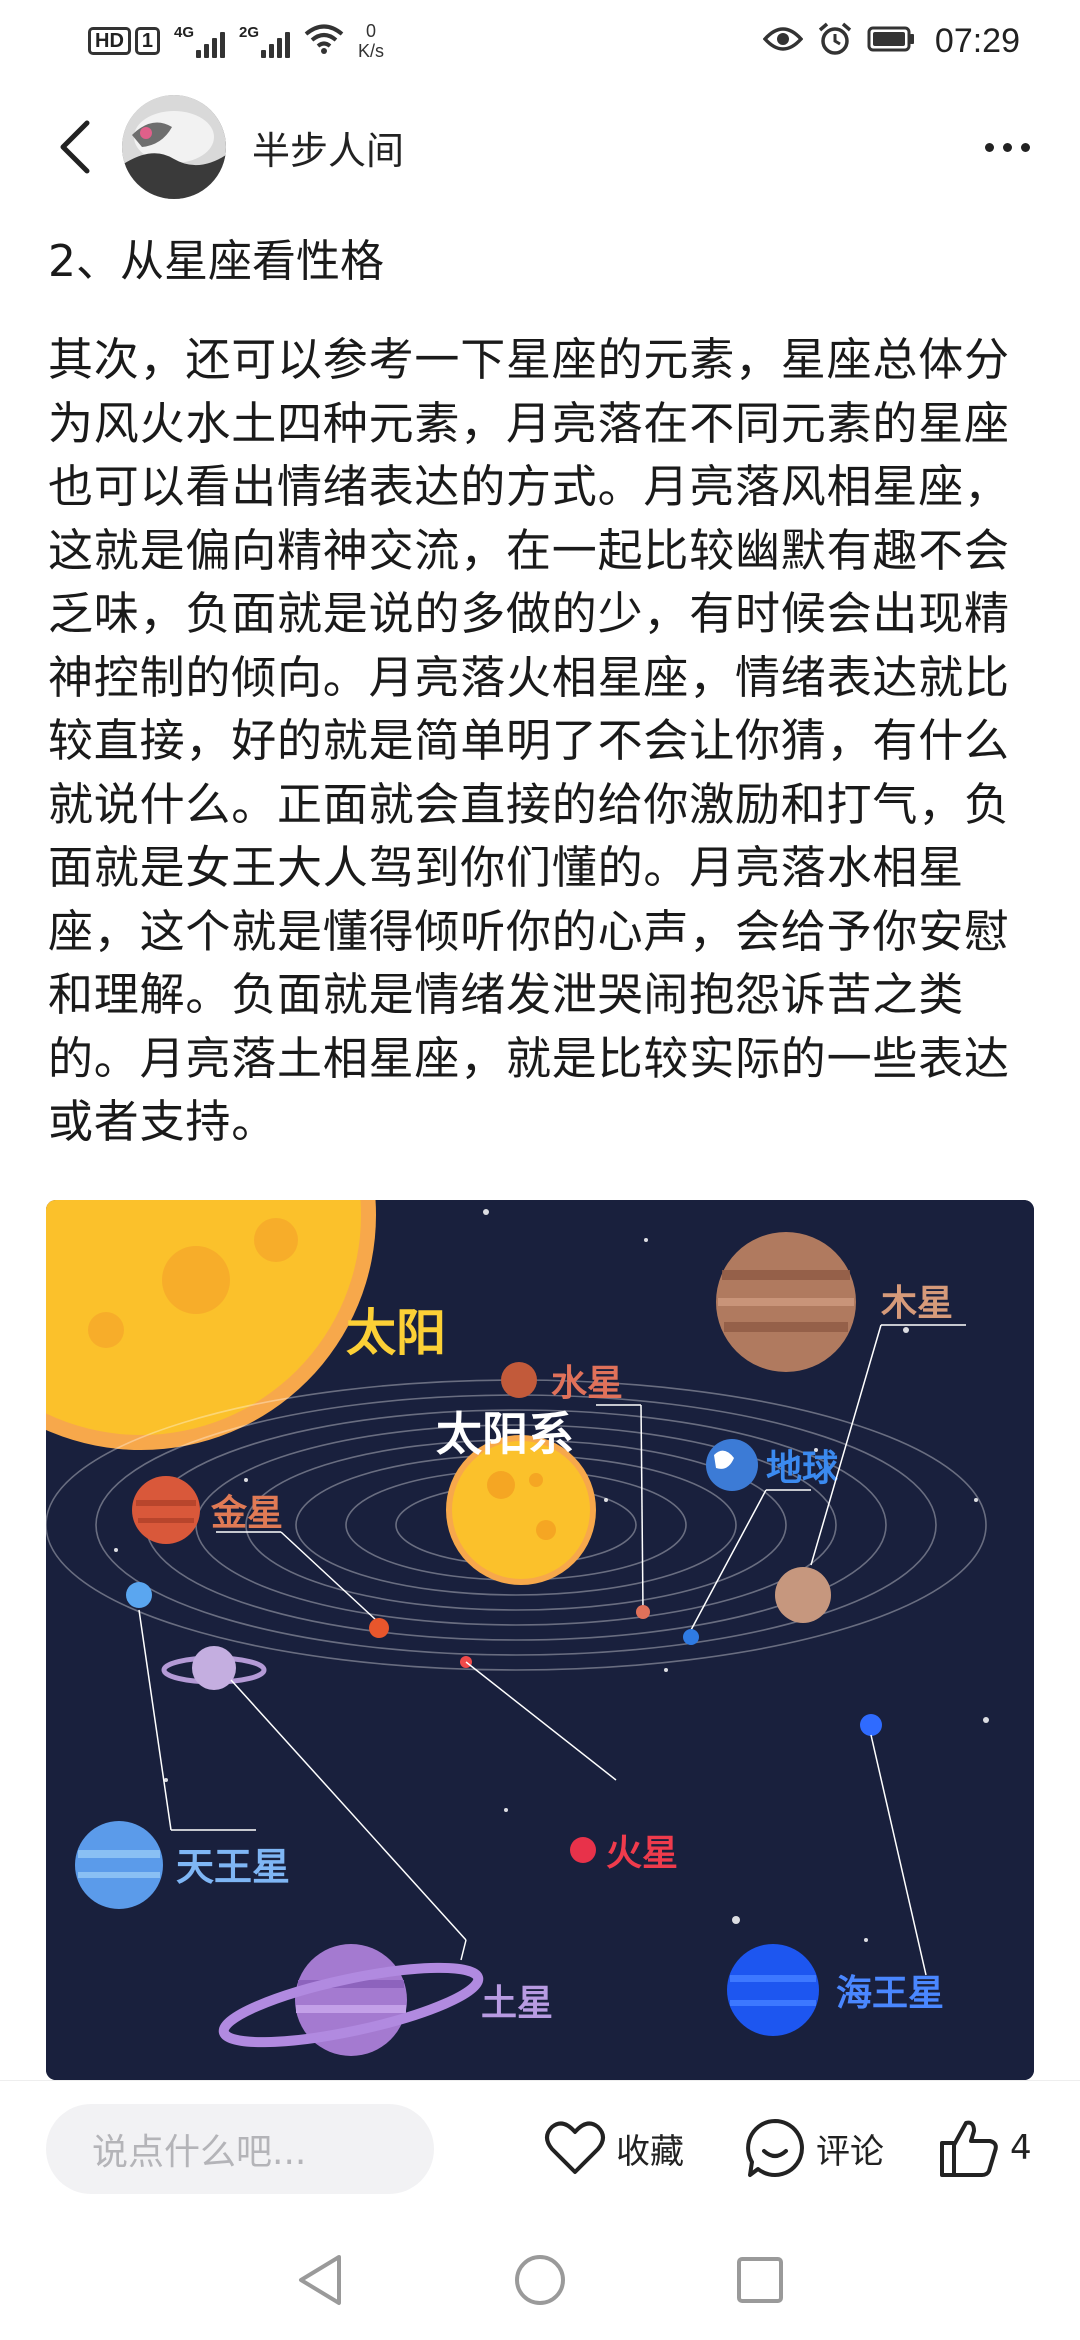 The height and width of the screenshot is (2340, 1080). Describe the element at coordinates (850, 2151) in the screenshot. I see `comment-label: 评论` at that location.